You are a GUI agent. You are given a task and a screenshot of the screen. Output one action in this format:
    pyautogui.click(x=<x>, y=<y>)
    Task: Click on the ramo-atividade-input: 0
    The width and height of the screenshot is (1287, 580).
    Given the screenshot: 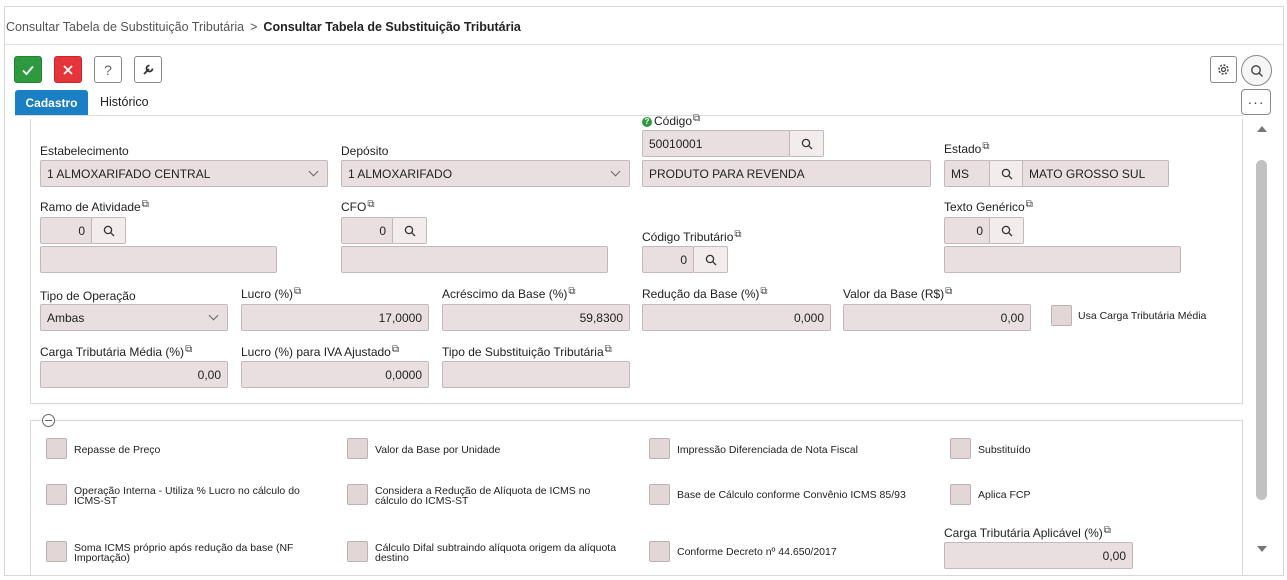 What is the action you would take?
    pyautogui.click(x=66, y=230)
    